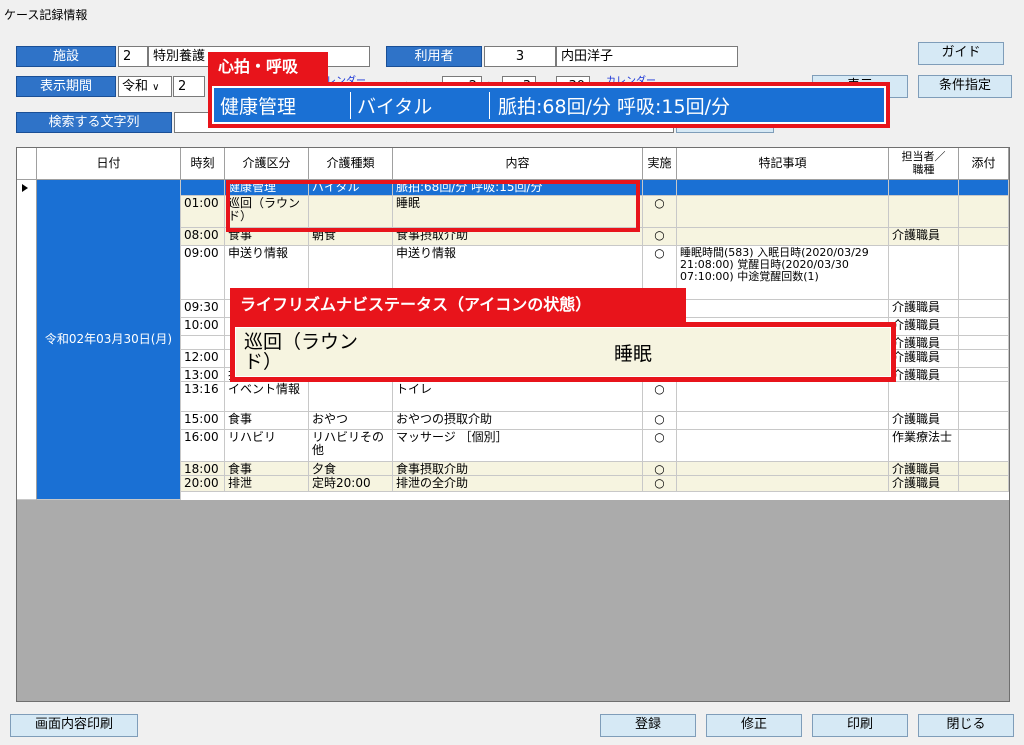  What do you see at coordinates (351, 397) in the screenshot?
I see `care-type-cell` at bounding box center [351, 397].